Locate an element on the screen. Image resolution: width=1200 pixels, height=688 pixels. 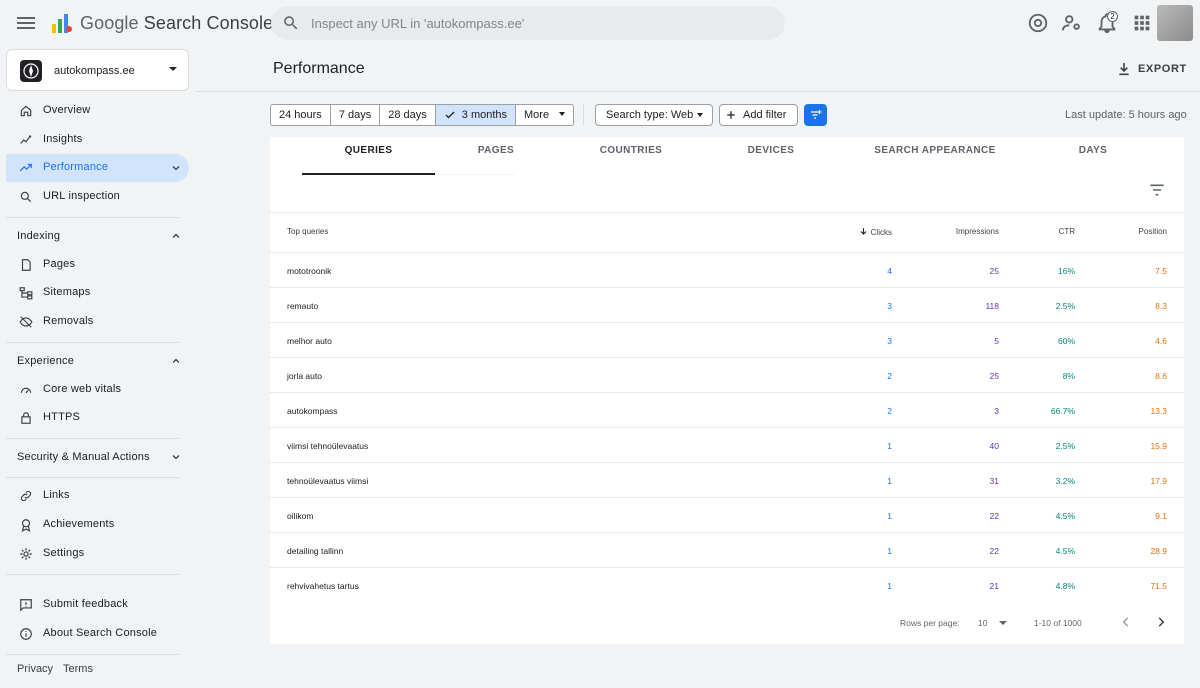
account-avatar is located at coordinates (1175, 23).